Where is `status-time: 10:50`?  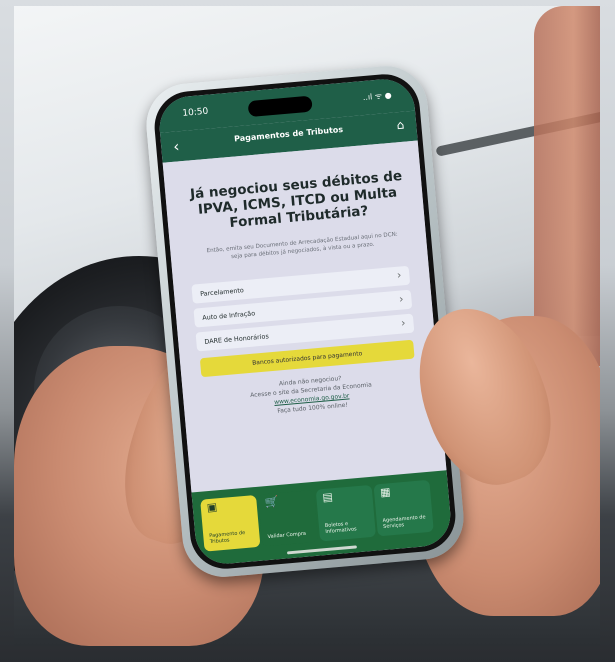 status-time: 10:50 is located at coordinates (195, 112).